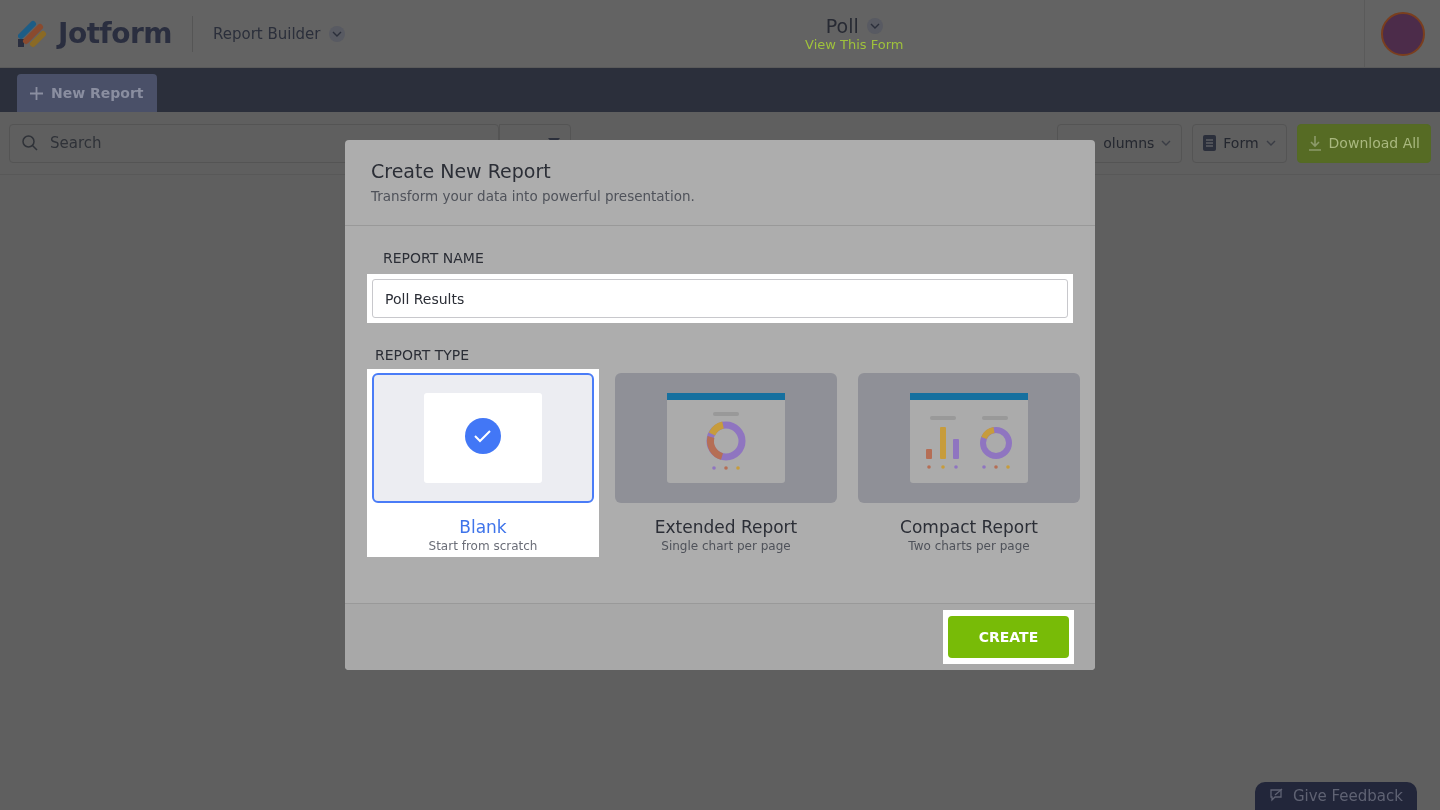 The image size is (1440, 810). Describe the element at coordinates (483, 546) in the screenshot. I see `card-subtitle: Start from scratch` at that location.